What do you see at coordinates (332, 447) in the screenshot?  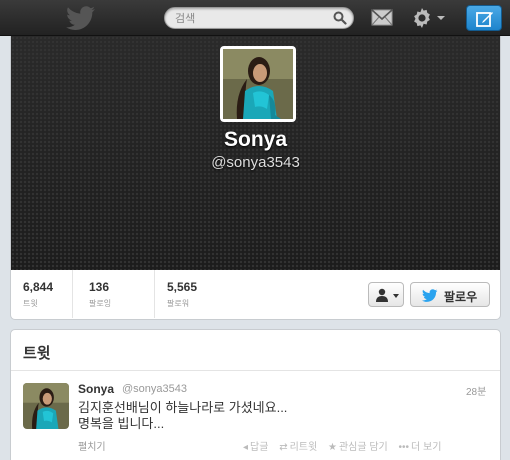 I see `star-icon: ★` at bounding box center [332, 447].